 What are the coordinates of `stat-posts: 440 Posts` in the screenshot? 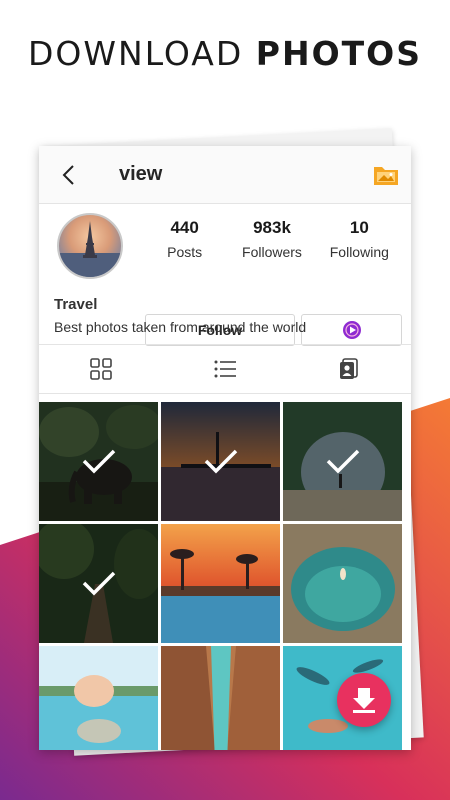 It's located at (184, 239).